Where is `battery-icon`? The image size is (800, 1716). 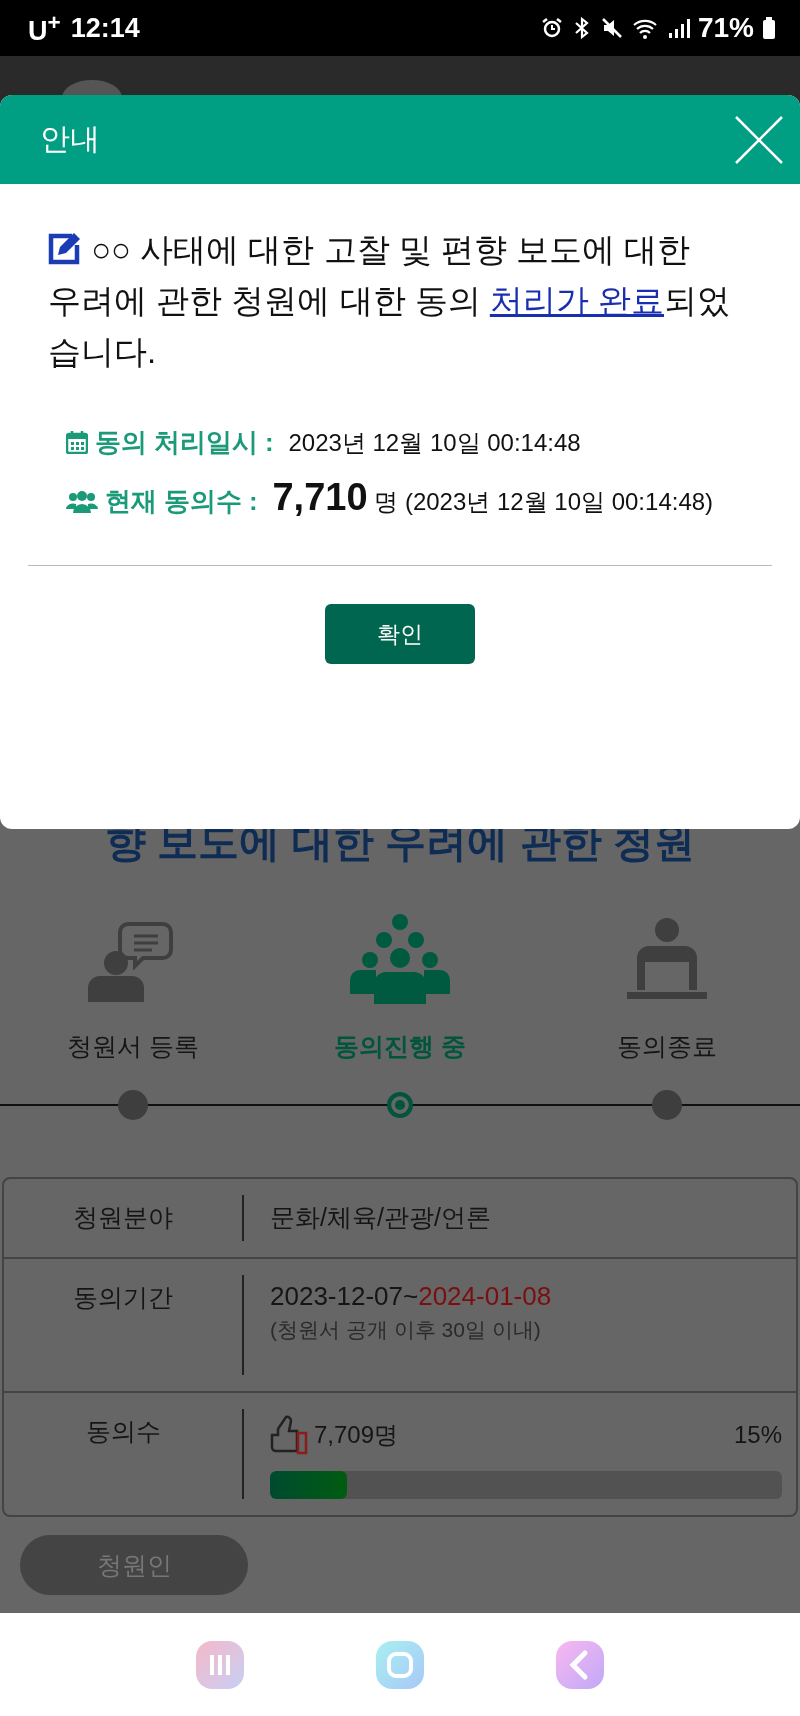
battery-icon is located at coordinates (769, 28).